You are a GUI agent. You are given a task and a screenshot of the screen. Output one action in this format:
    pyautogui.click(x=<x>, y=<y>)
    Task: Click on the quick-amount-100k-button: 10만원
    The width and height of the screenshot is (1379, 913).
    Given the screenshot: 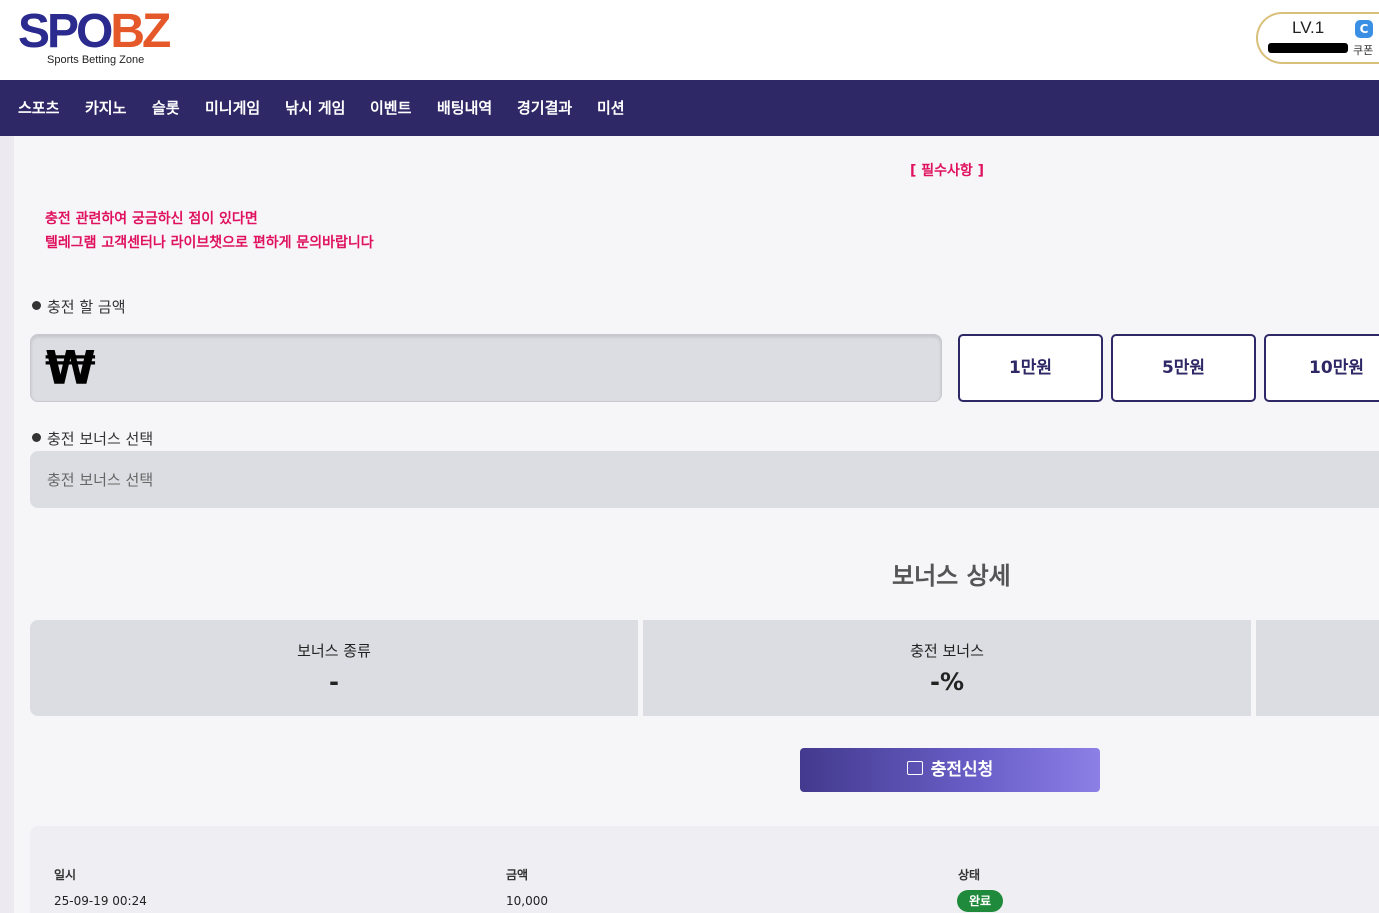 What is the action you would take?
    pyautogui.click(x=1321, y=368)
    